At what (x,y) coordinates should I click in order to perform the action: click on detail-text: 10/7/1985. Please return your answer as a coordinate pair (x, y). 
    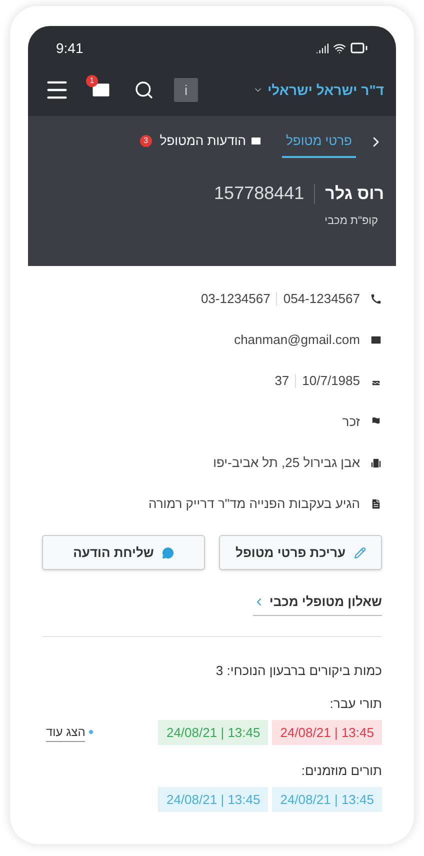
    Looking at the image, I should click on (331, 381).